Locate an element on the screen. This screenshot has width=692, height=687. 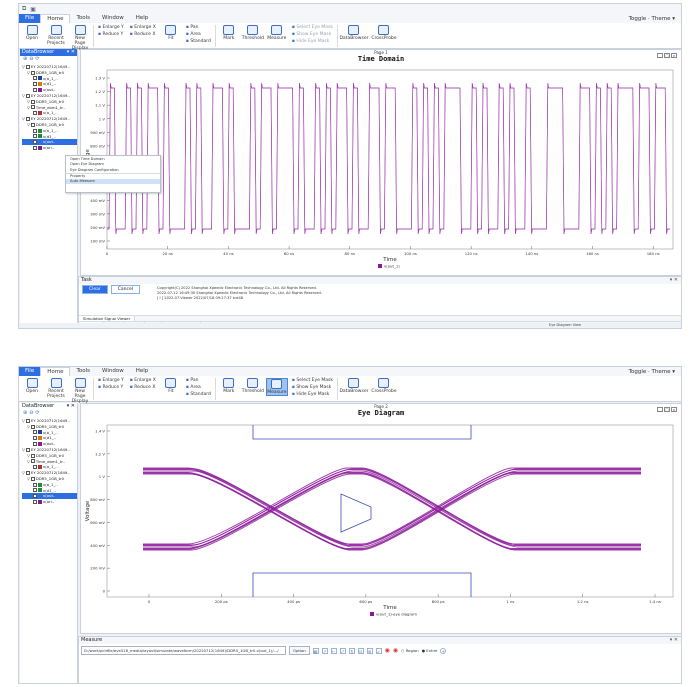
context-menu-item: Auto Measure is located at coordinates (113, 181).